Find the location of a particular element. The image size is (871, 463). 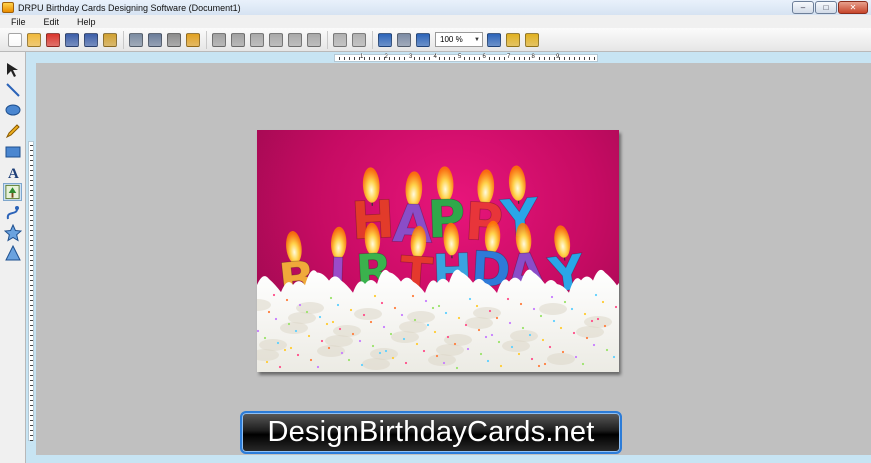

menu-edit: Edit is located at coordinates (50, 22).